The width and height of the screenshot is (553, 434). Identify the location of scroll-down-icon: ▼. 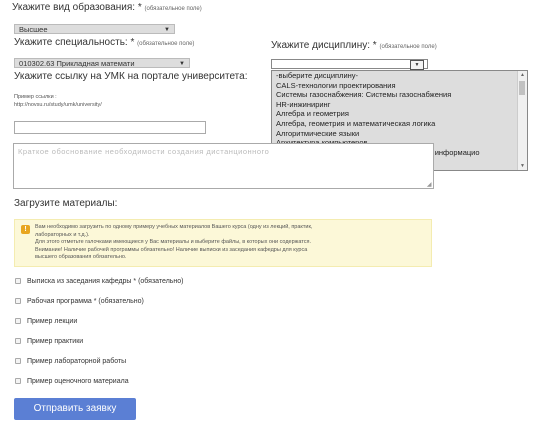
(522, 166).